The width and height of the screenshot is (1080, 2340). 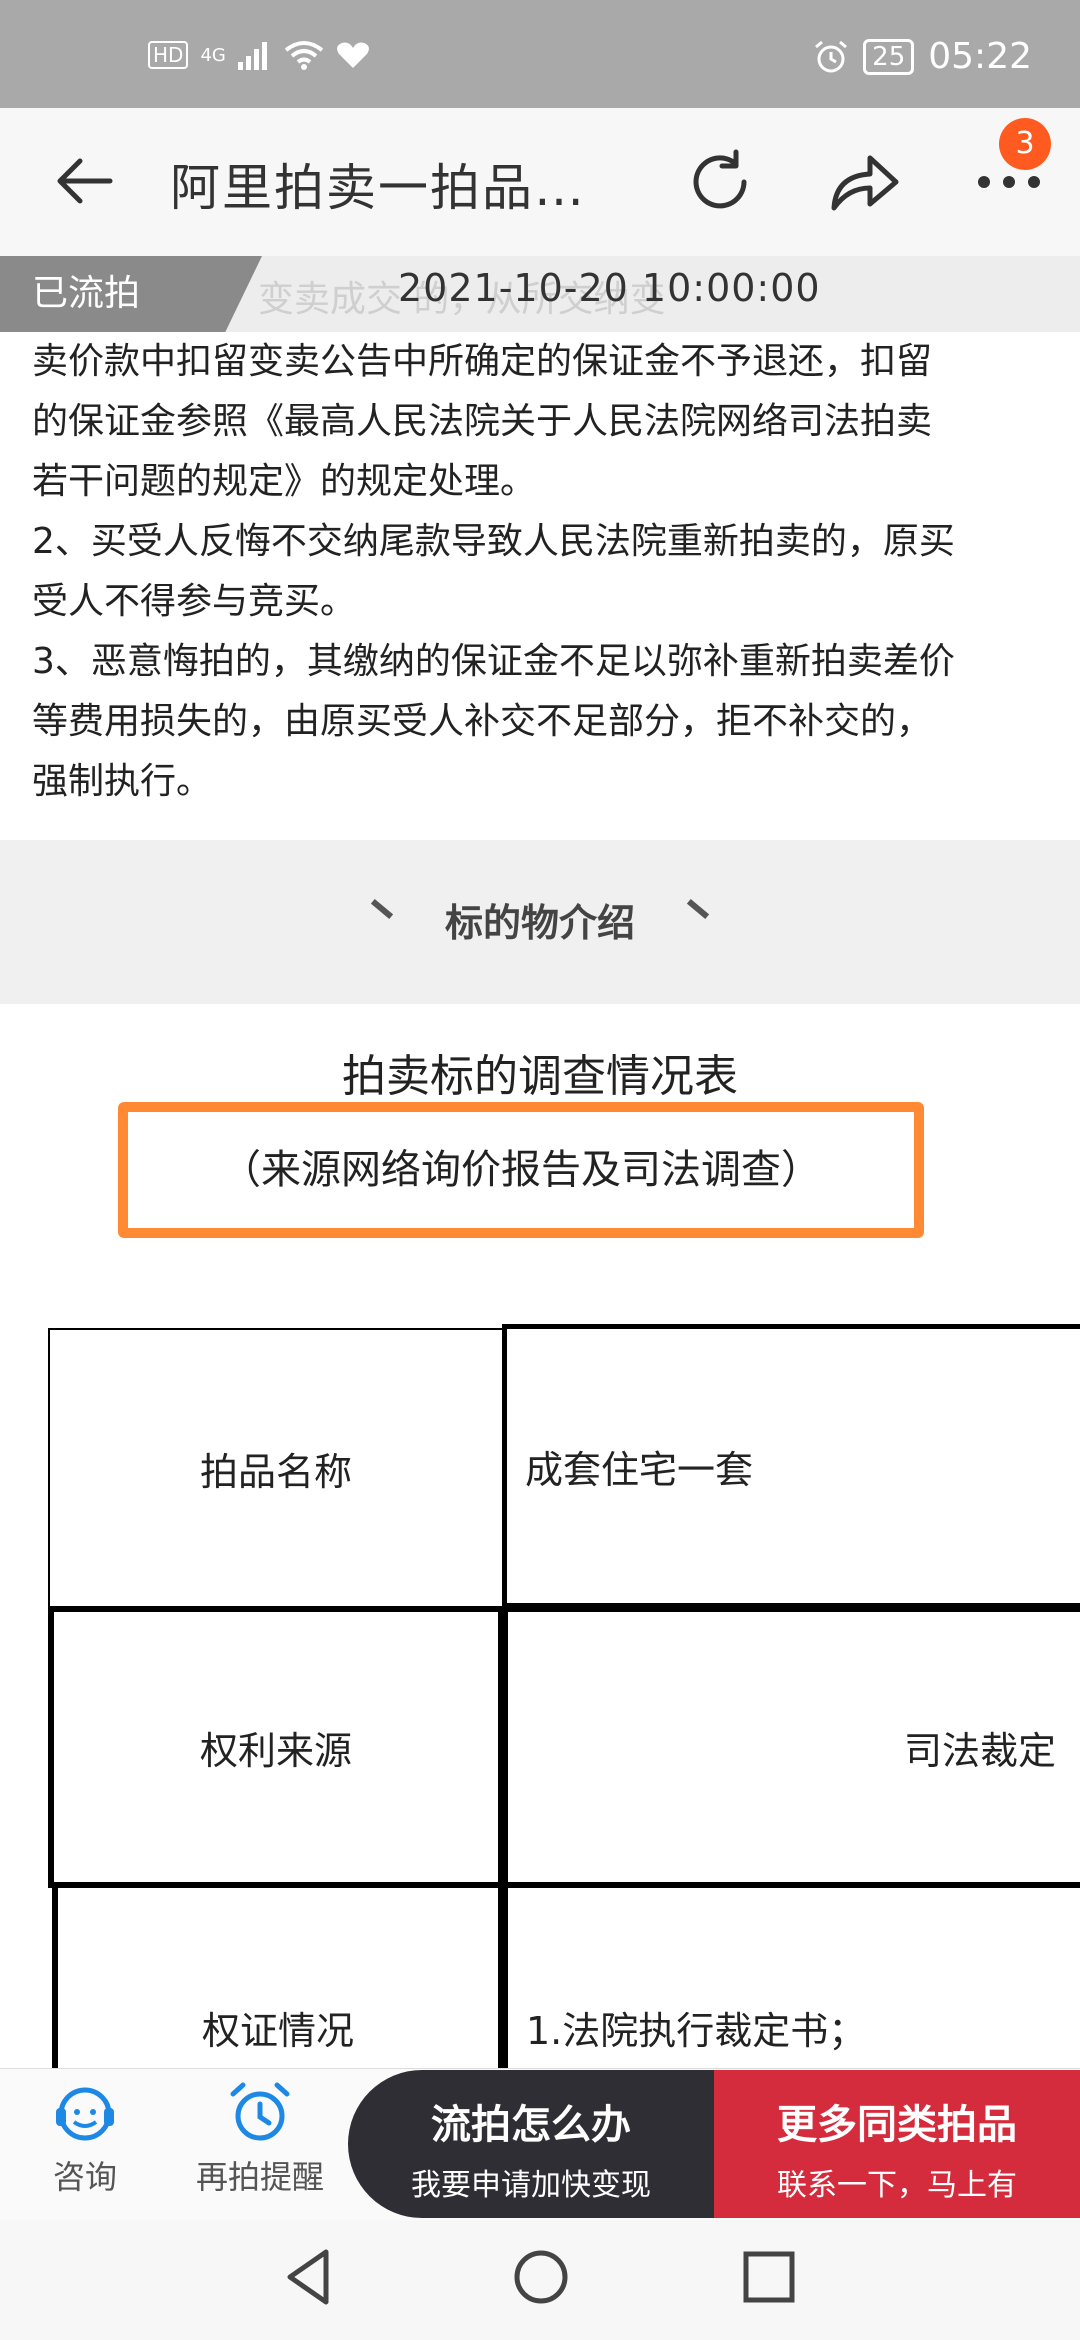 What do you see at coordinates (482, 361) in the screenshot?
I see `rules-line: 卖价款中扣留变卖公告中所确定的保证金不予退还，扣留` at bounding box center [482, 361].